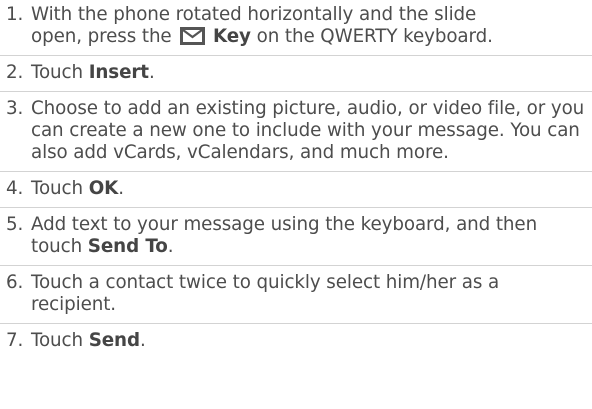 The width and height of the screenshot is (592, 409). Describe the element at coordinates (311, 189) in the screenshot. I see `step-text: Touch OK.` at that location.